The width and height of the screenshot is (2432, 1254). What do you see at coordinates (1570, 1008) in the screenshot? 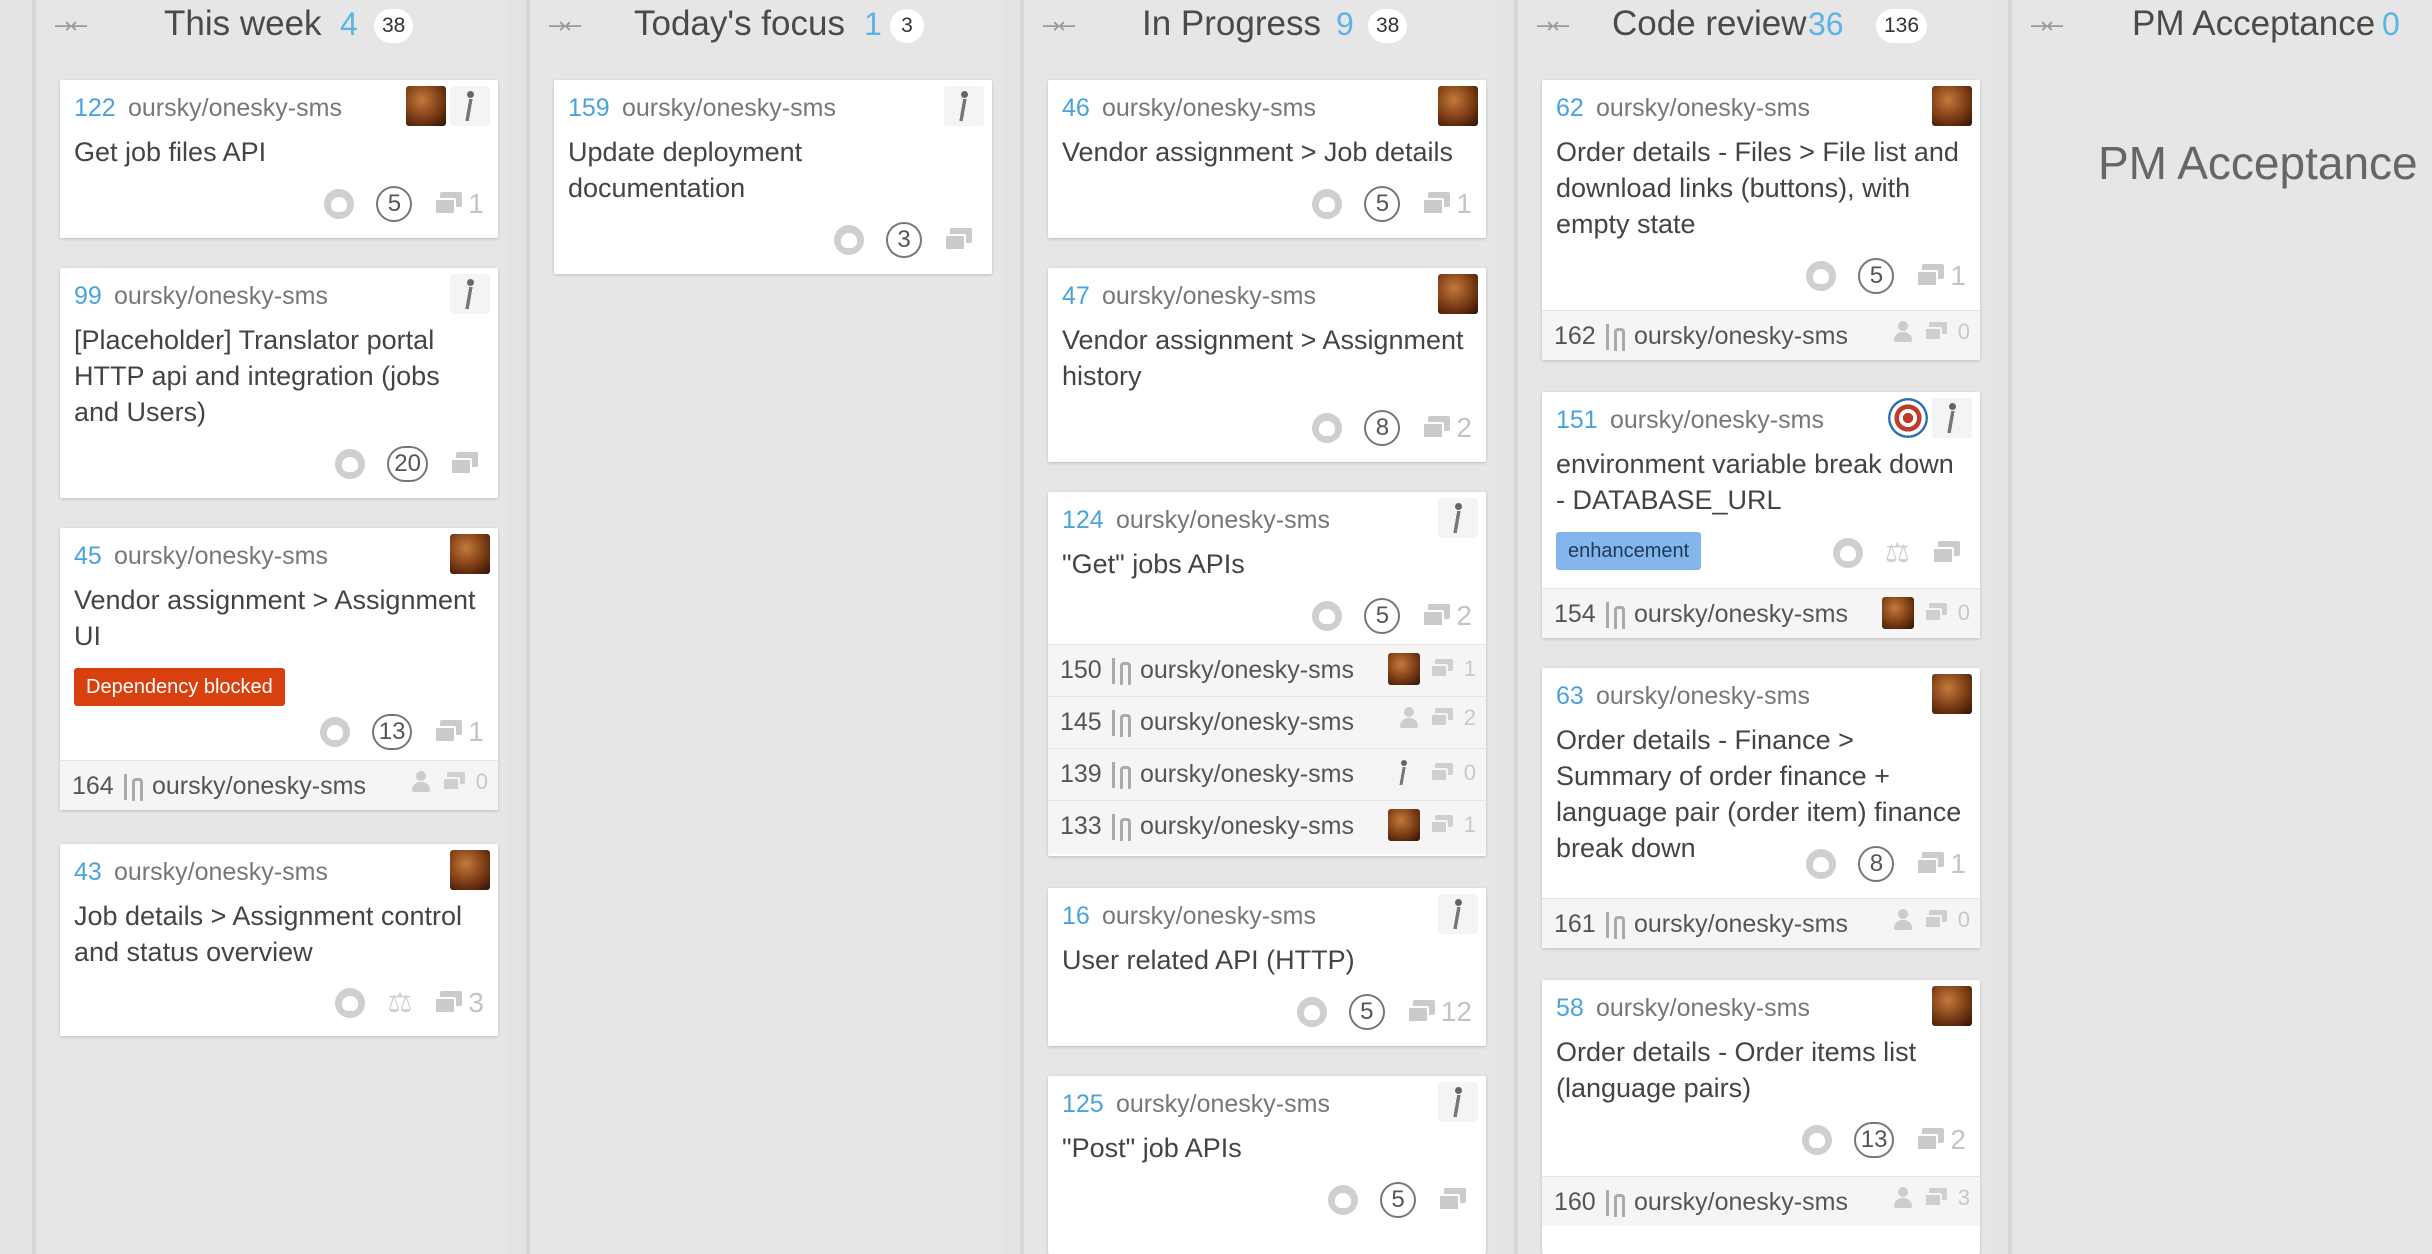
I see `issue-number: 58` at bounding box center [1570, 1008].